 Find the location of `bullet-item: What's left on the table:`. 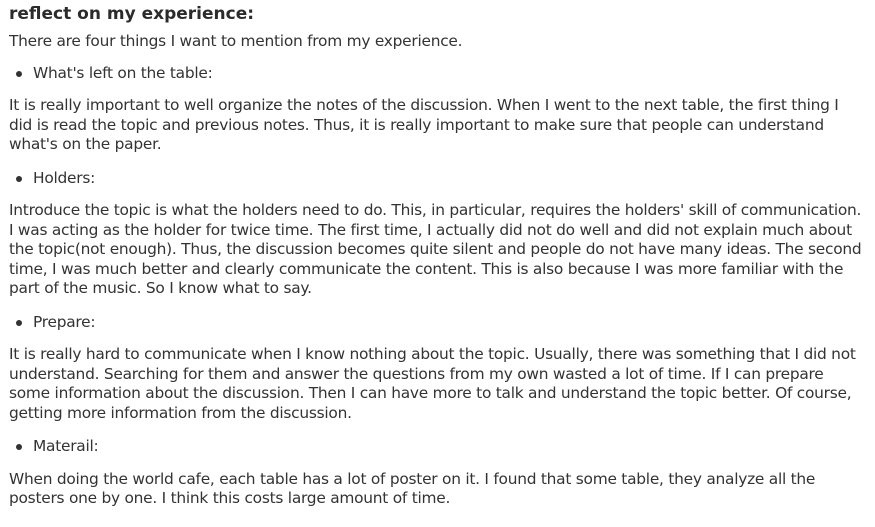

bullet-item: What's left on the table: is located at coordinates (437, 74).